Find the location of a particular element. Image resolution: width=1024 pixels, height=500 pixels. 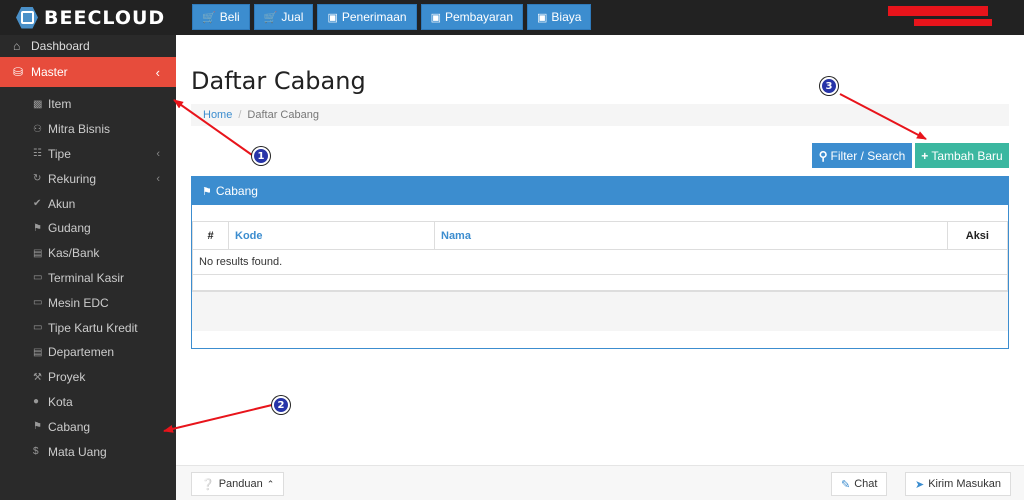

panel-header: ⚑ Cabang is located at coordinates (600, 191).